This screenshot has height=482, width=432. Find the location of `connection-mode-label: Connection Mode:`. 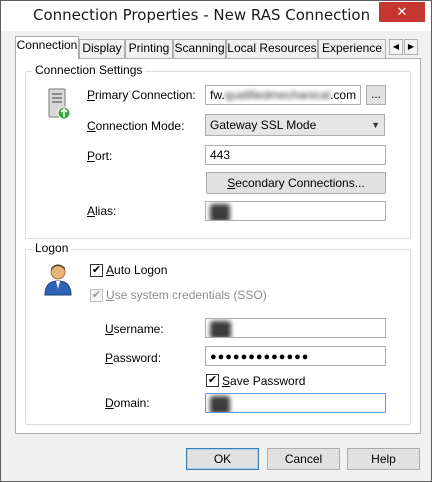

connection-mode-label: Connection Mode: is located at coordinates (136, 126).